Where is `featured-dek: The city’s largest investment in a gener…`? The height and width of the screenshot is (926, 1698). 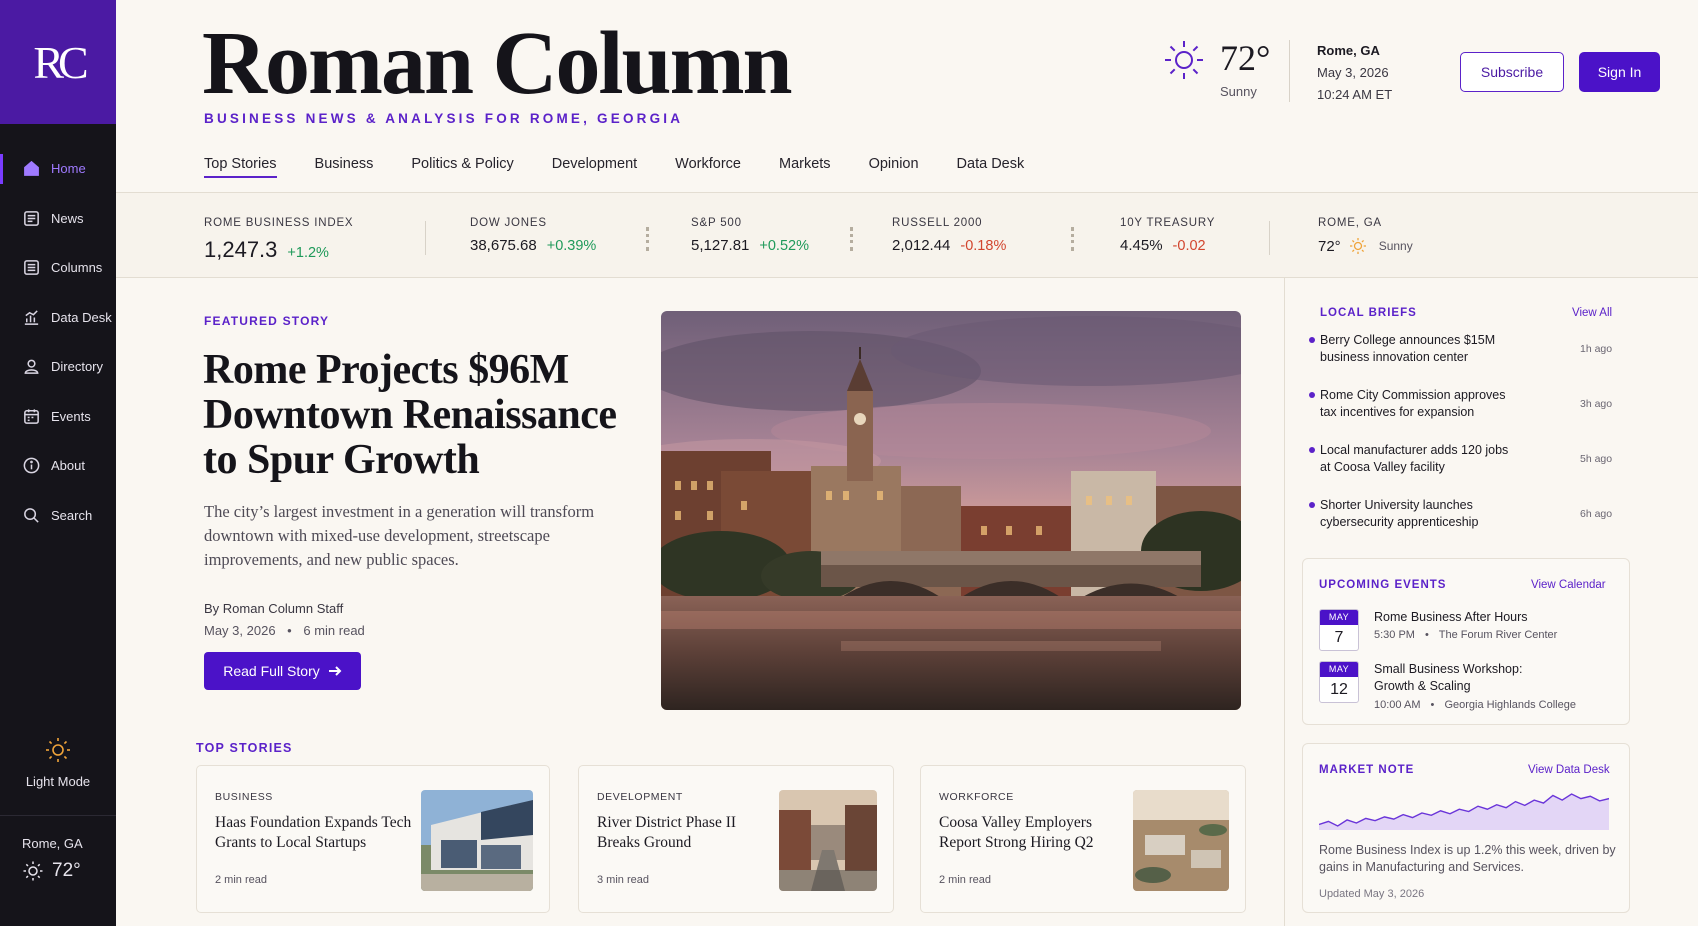 featured-dek: The city’s largest investment in a gener… is located at coordinates (399, 535).